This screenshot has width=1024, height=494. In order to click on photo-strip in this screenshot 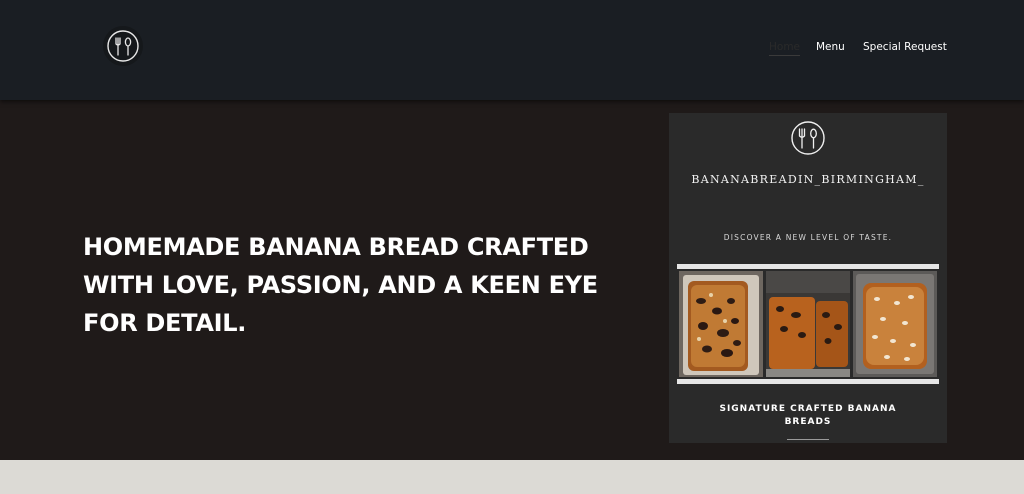, I will do `click(808, 324)`.